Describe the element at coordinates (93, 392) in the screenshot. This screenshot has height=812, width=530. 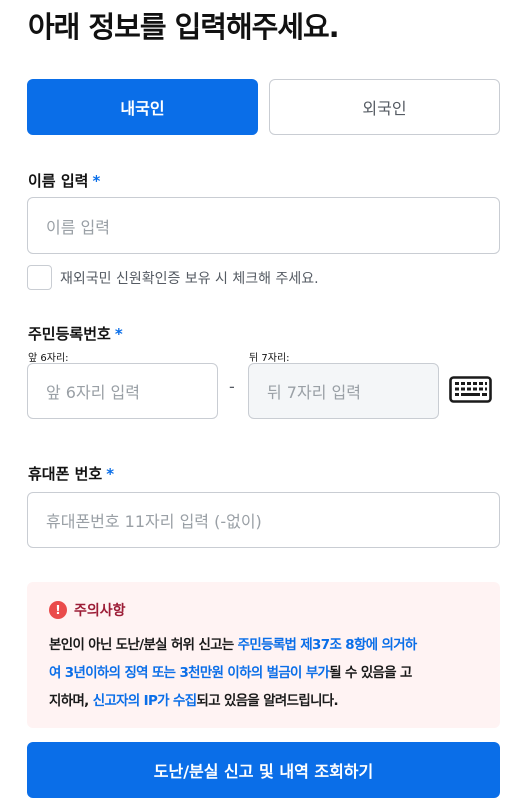
I see `rrn-front-placeholder: 앞 6자리 입력` at that location.